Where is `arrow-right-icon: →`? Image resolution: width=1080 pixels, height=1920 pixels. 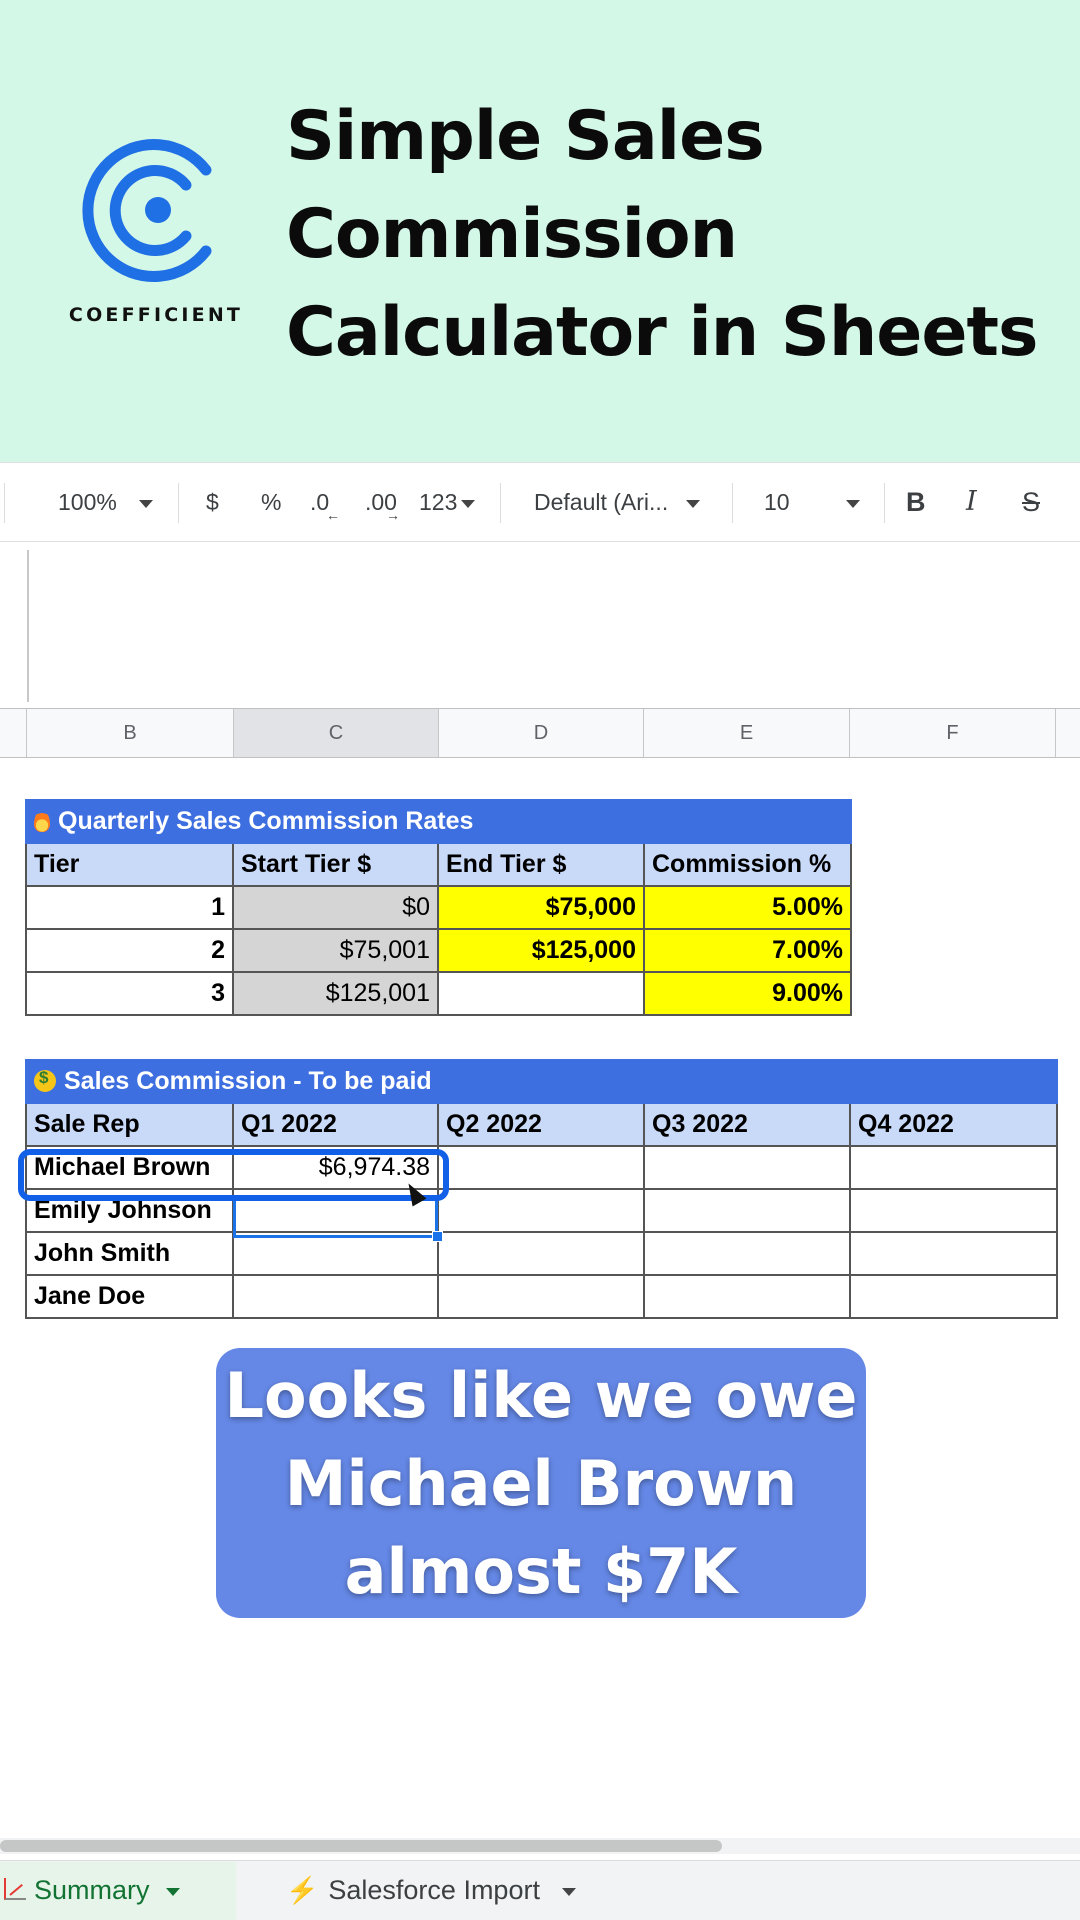 arrow-right-icon: → is located at coordinates (393, 515).